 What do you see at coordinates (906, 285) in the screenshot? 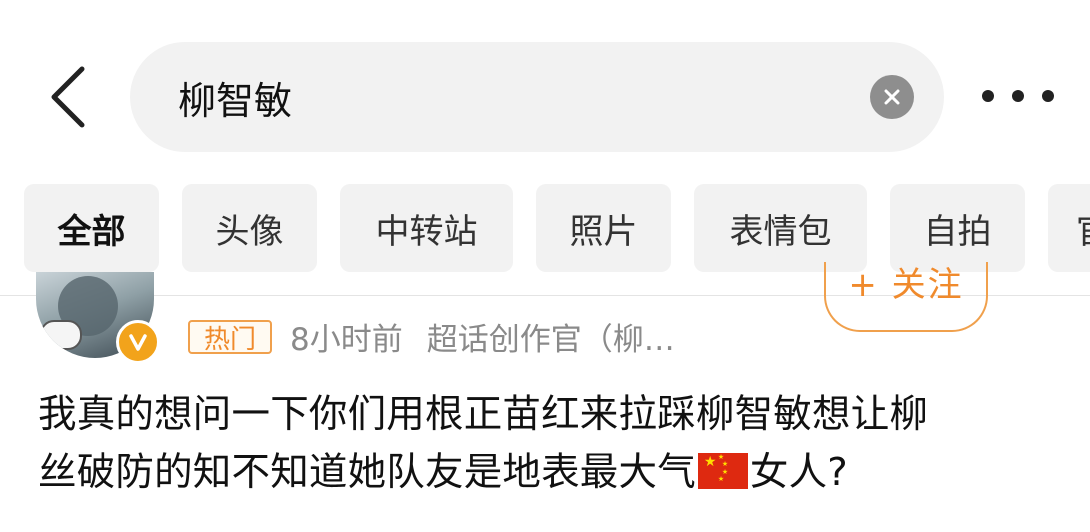
I see `follow-button-label: + 关注` at bounding box center [906, 285].